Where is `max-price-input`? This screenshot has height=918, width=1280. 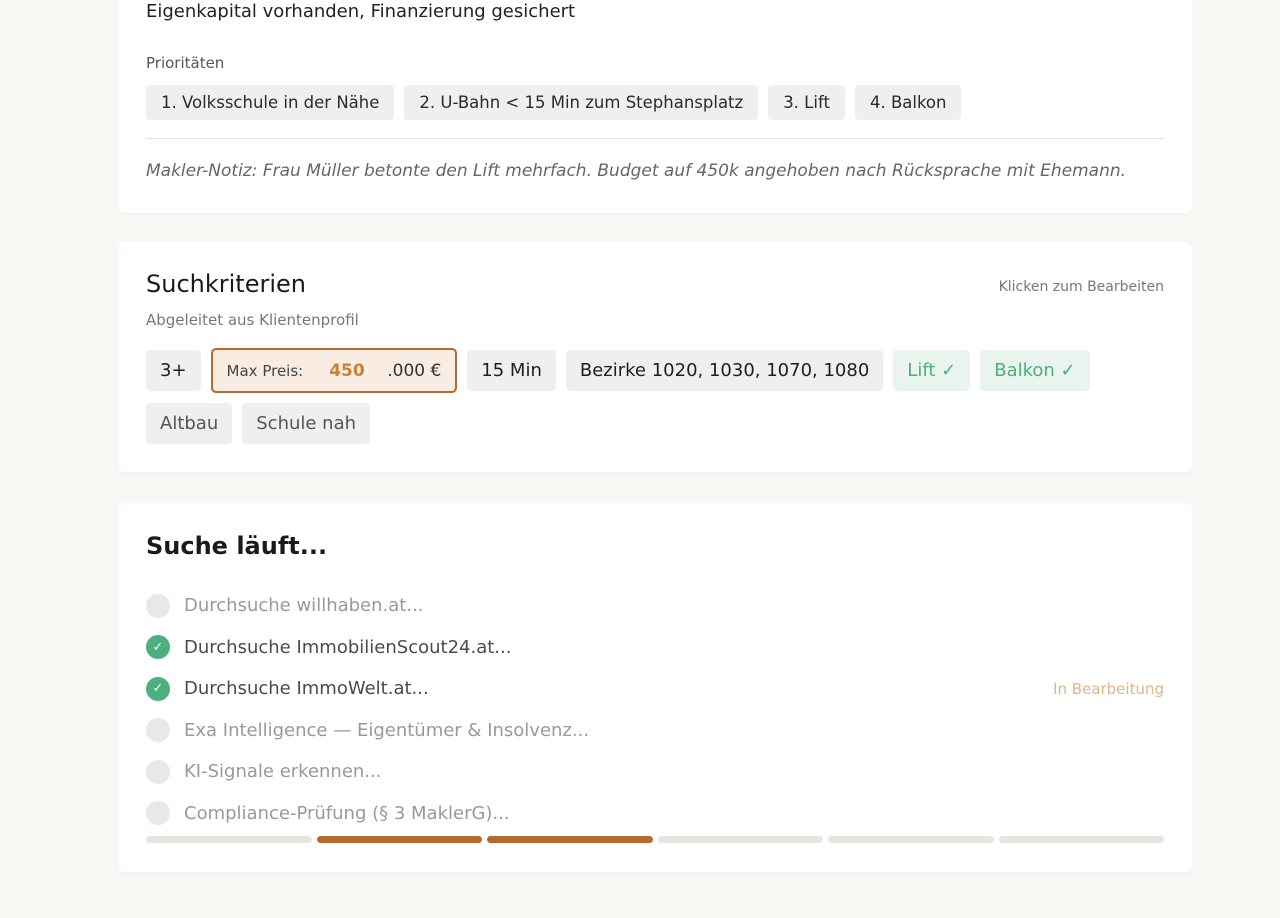 max-price-input is located at coordinates (358, 370).